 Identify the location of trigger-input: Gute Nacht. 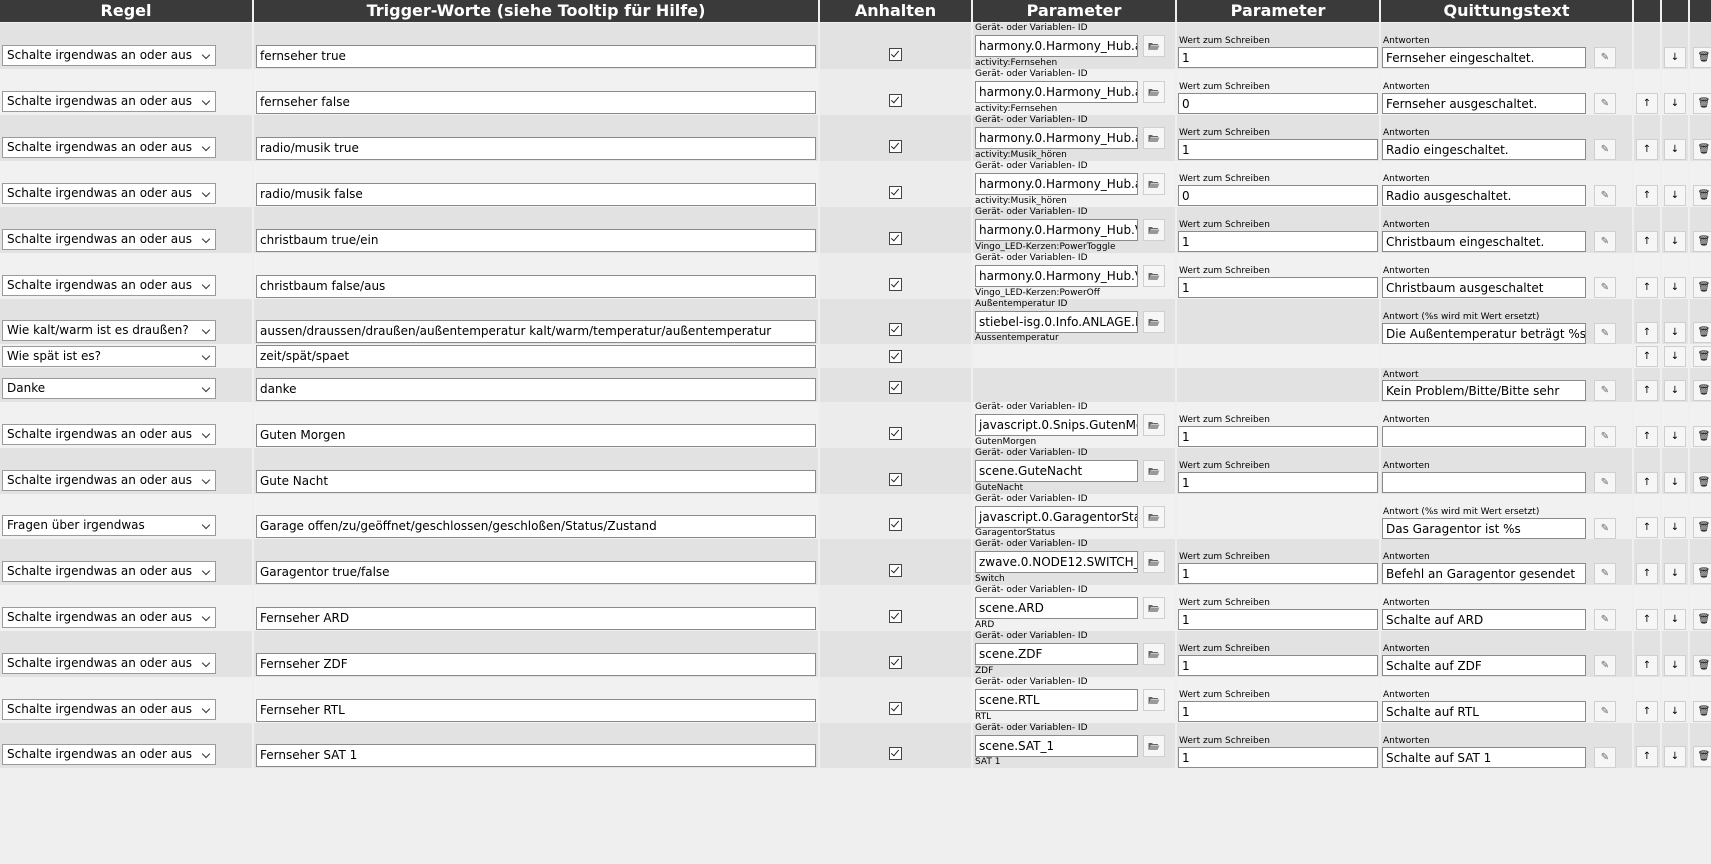
(536, 481).